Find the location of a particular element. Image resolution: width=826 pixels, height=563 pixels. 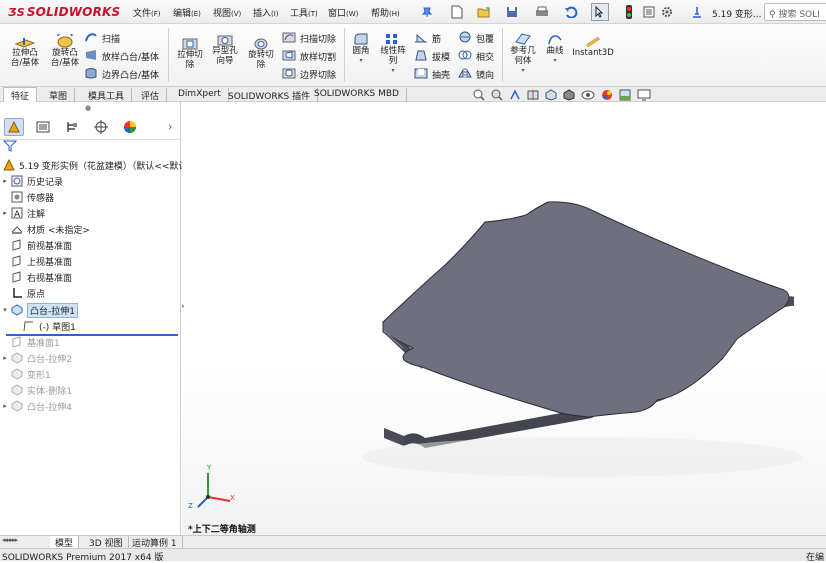

rib-button: 筋 is located at coordinates (427, 38).